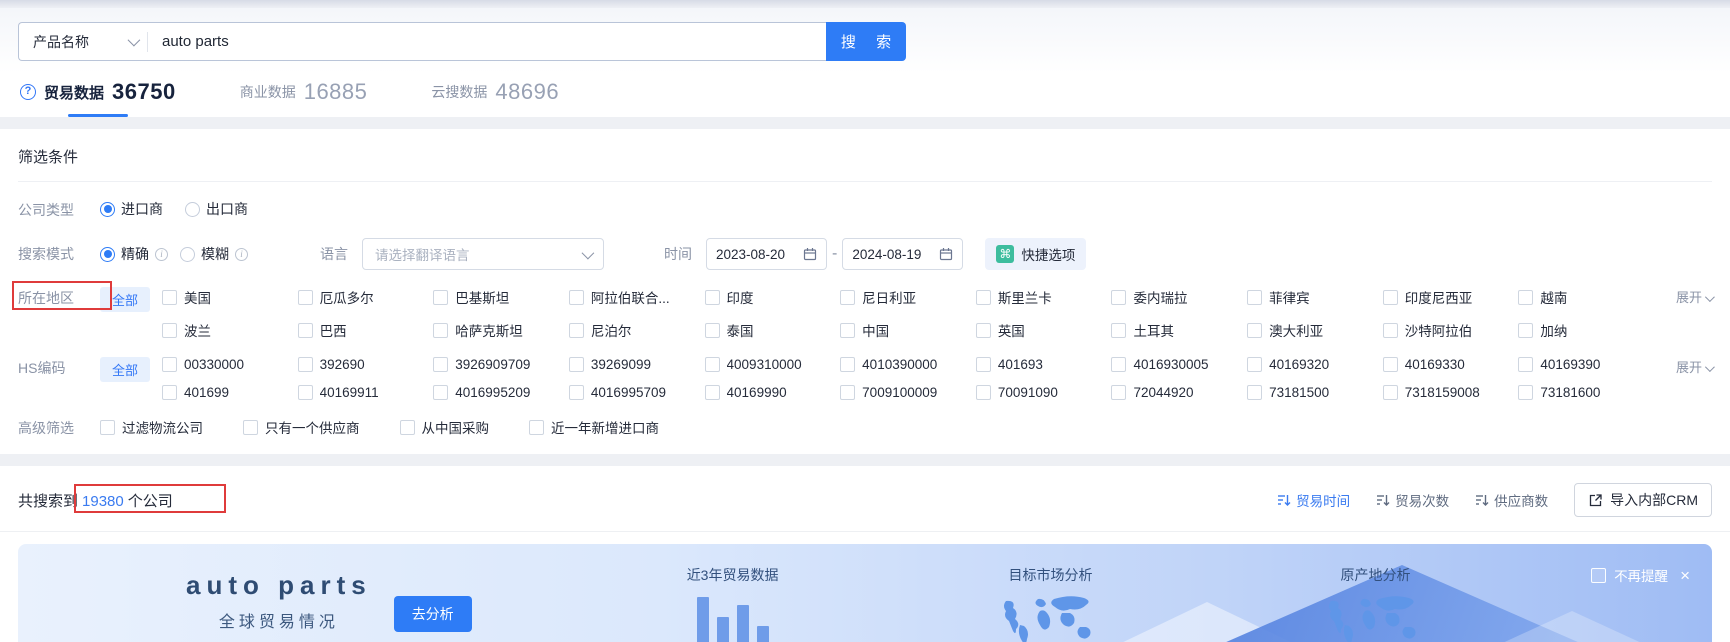 The image size is (1730, 642). What do you see at coordinates (594, 427) in the screenshot?
I see `advanced-checkbox-item: 近一年新增进口商` at bounding box center [594, 427].